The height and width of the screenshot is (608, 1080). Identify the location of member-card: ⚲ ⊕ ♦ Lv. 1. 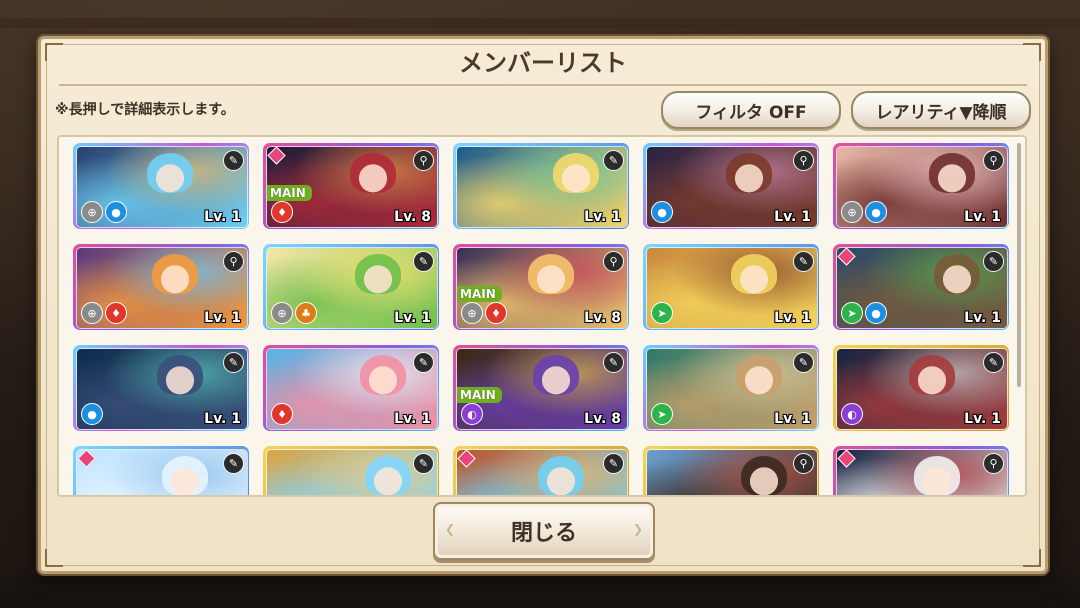
(161, 287).